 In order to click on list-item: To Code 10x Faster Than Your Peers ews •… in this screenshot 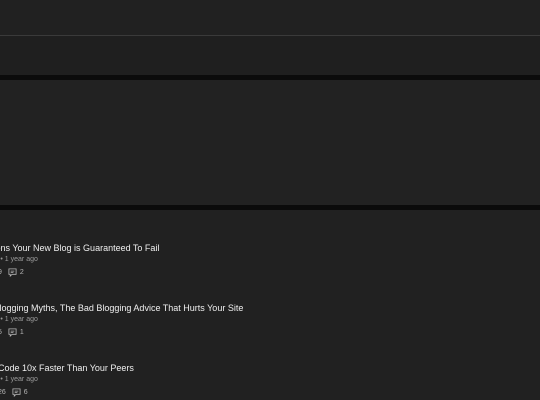, I will do `click(270, 380)`.